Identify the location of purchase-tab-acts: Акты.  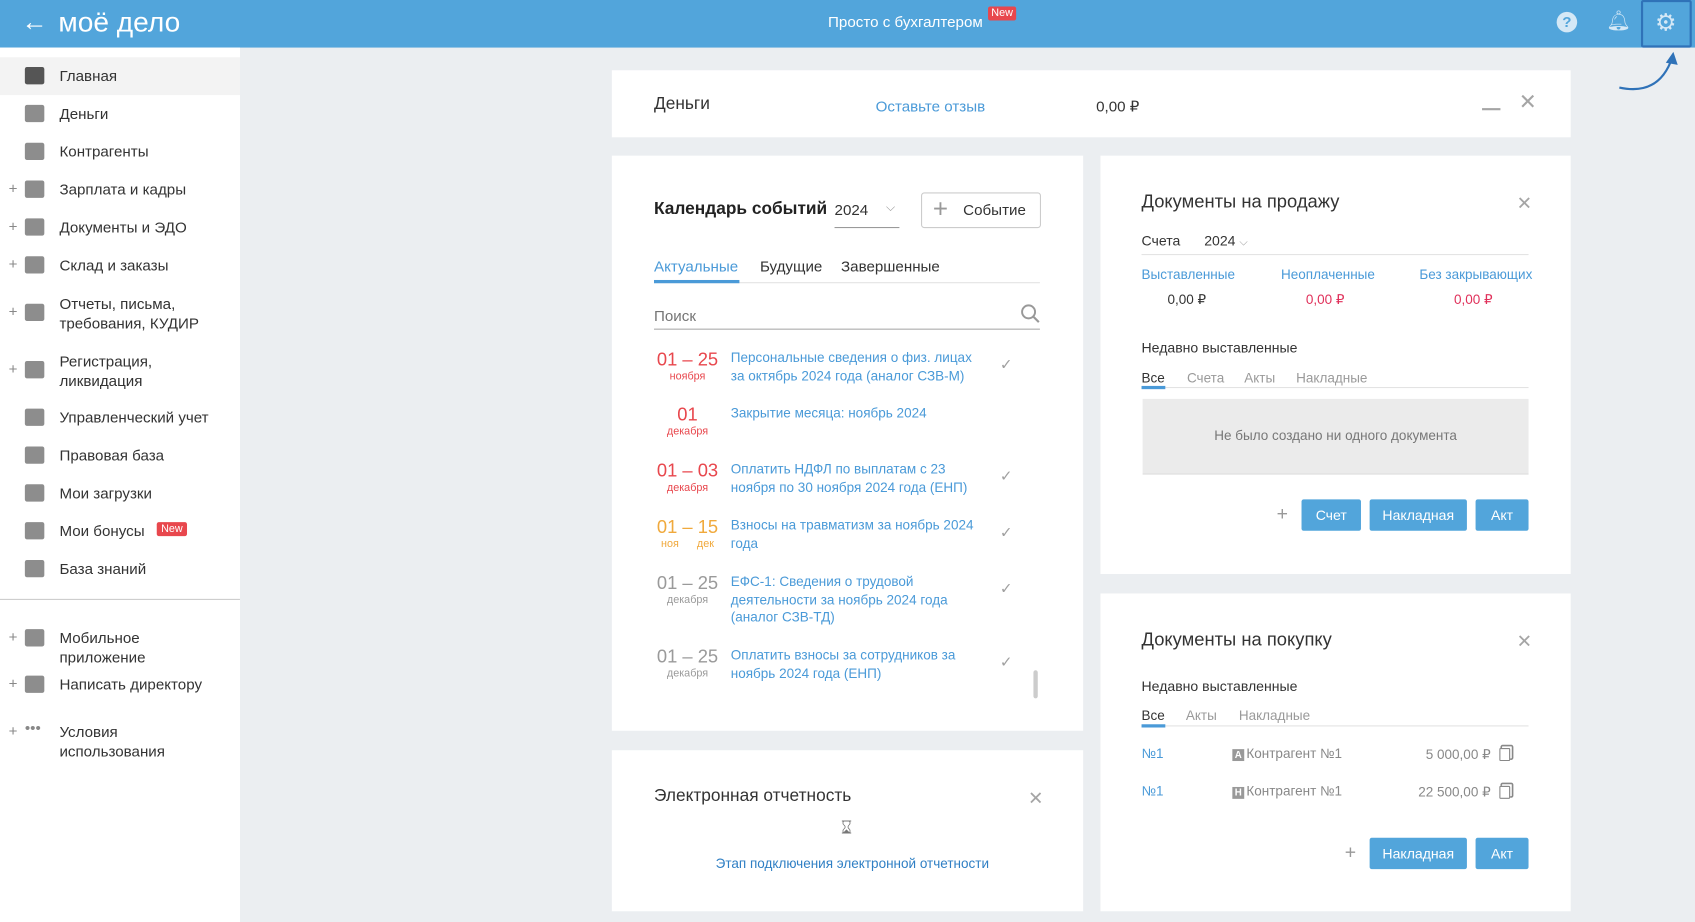
(1201, 715).